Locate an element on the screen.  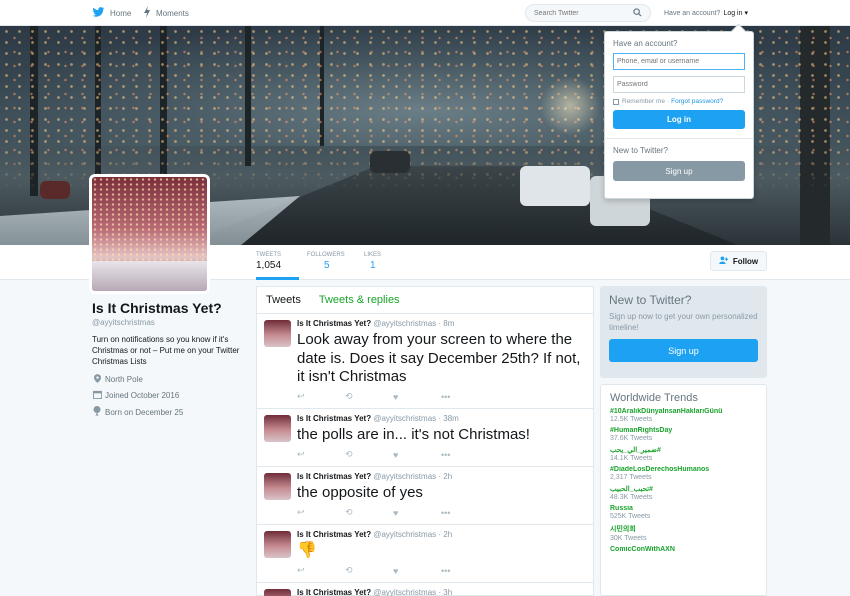
timeline-tabs: Tweets Tweets & replies is located at coordinates (425, 300).